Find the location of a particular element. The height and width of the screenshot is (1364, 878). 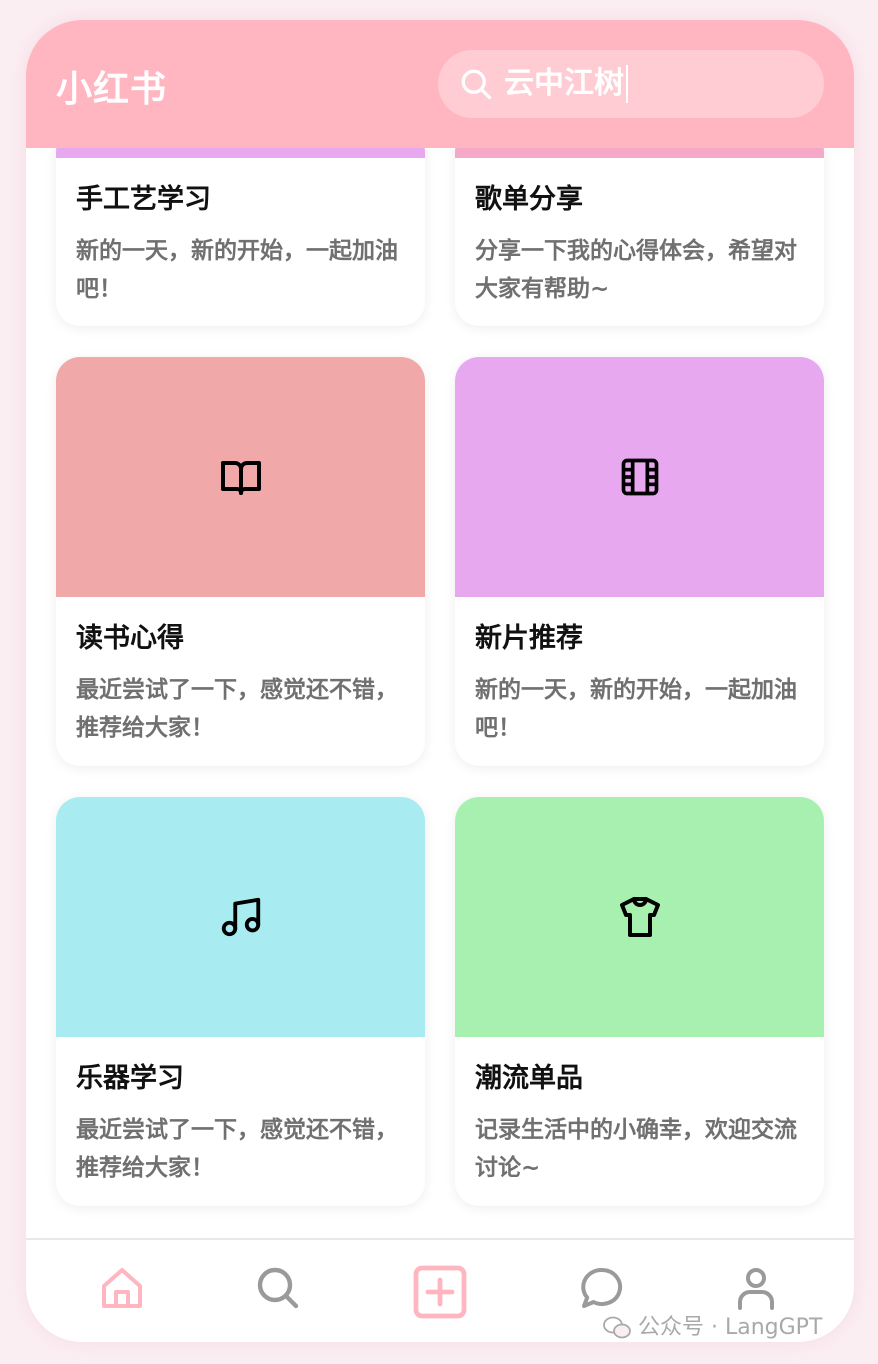

note-card: 乐器学习 最近尝试了一下，感觉还不错，推荐给大家！ is located at coordinates (240, 1001).